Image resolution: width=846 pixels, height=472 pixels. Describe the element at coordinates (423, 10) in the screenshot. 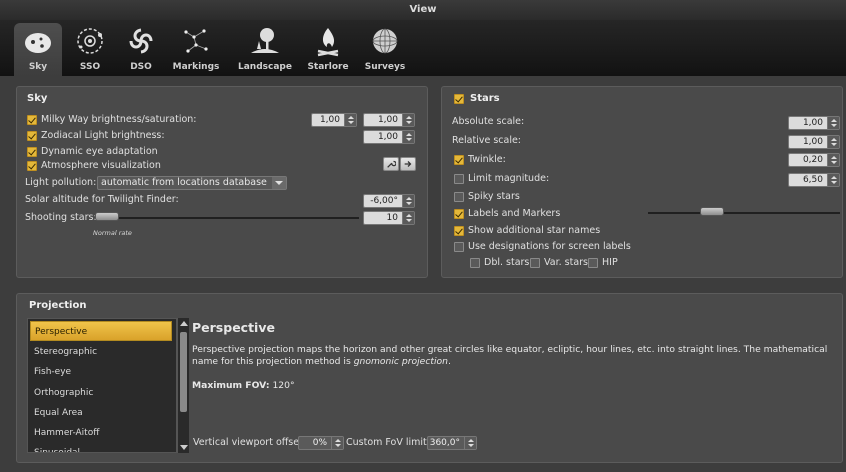

I see `window-title: View` at that location.